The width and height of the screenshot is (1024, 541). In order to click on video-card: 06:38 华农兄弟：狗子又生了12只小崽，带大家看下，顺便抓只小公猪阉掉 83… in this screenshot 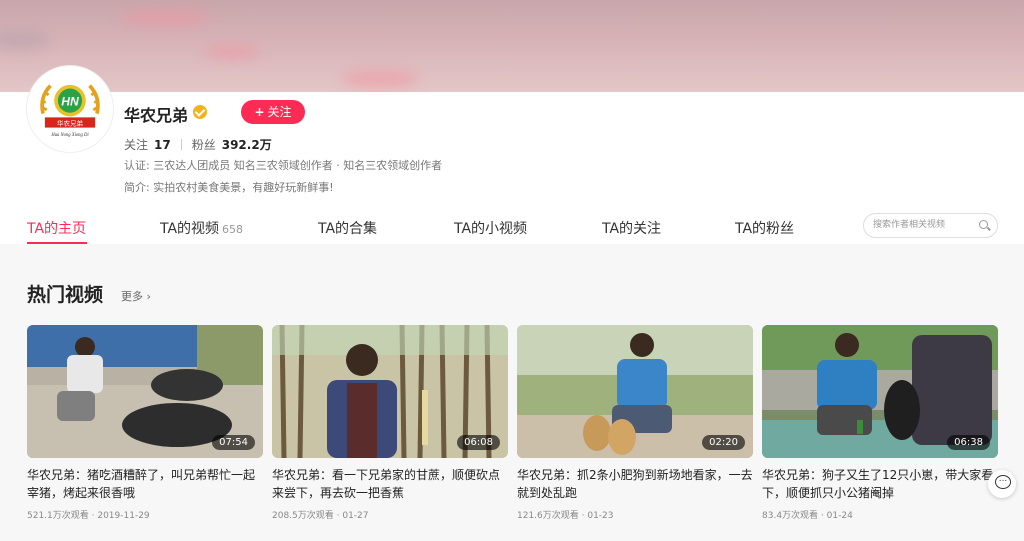, I will do `click(880, 423)`.